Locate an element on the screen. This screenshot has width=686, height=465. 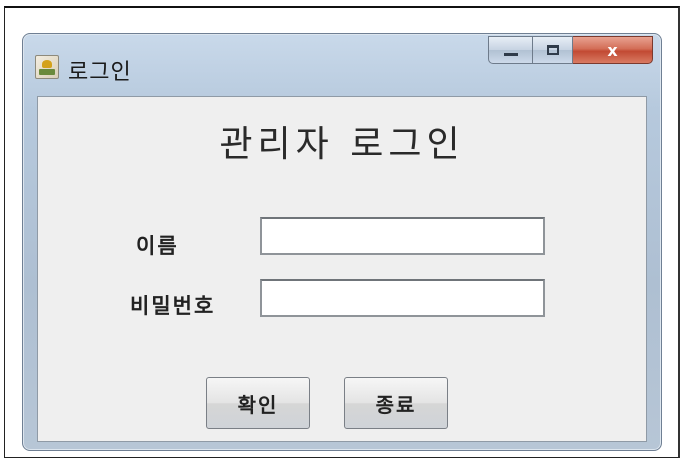
minimize-button is located at coordinates (510, 50).